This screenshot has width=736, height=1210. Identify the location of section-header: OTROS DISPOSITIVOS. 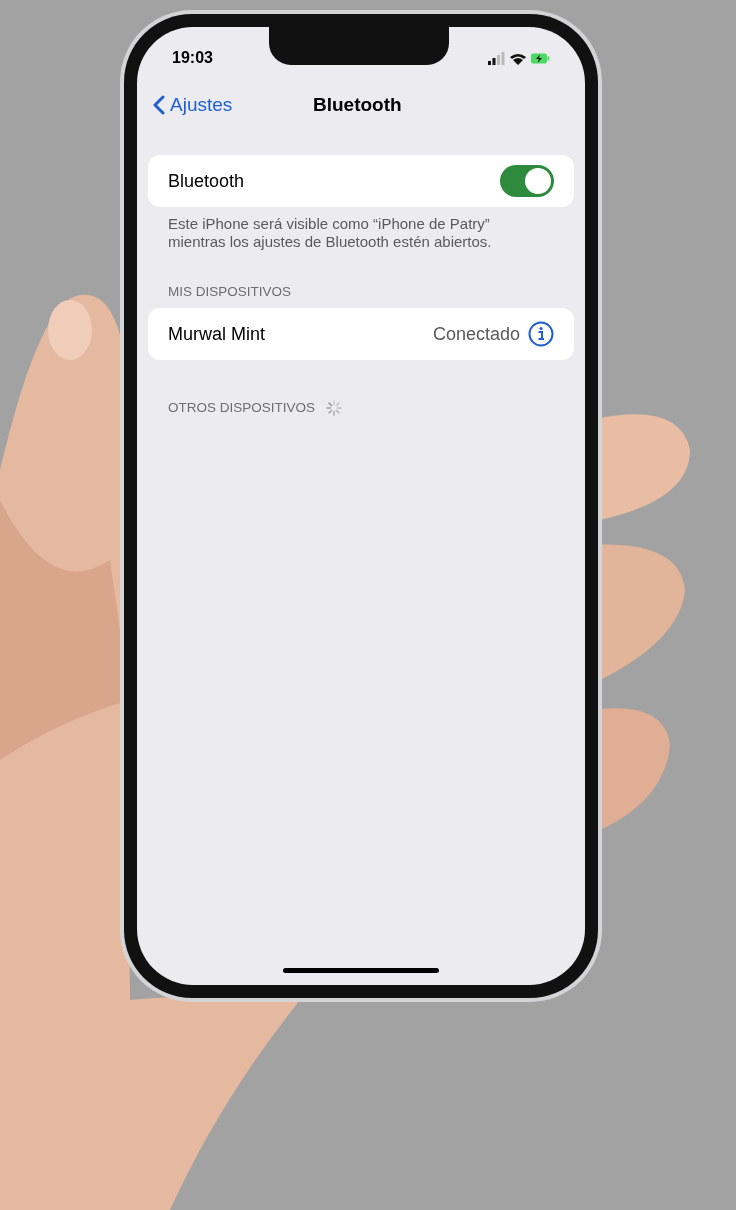
(242, 408).